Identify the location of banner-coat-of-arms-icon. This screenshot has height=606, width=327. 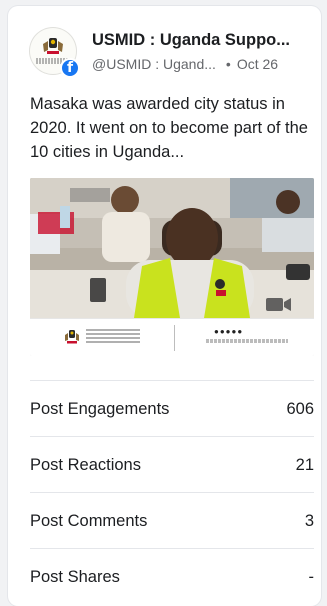
(72, 337).